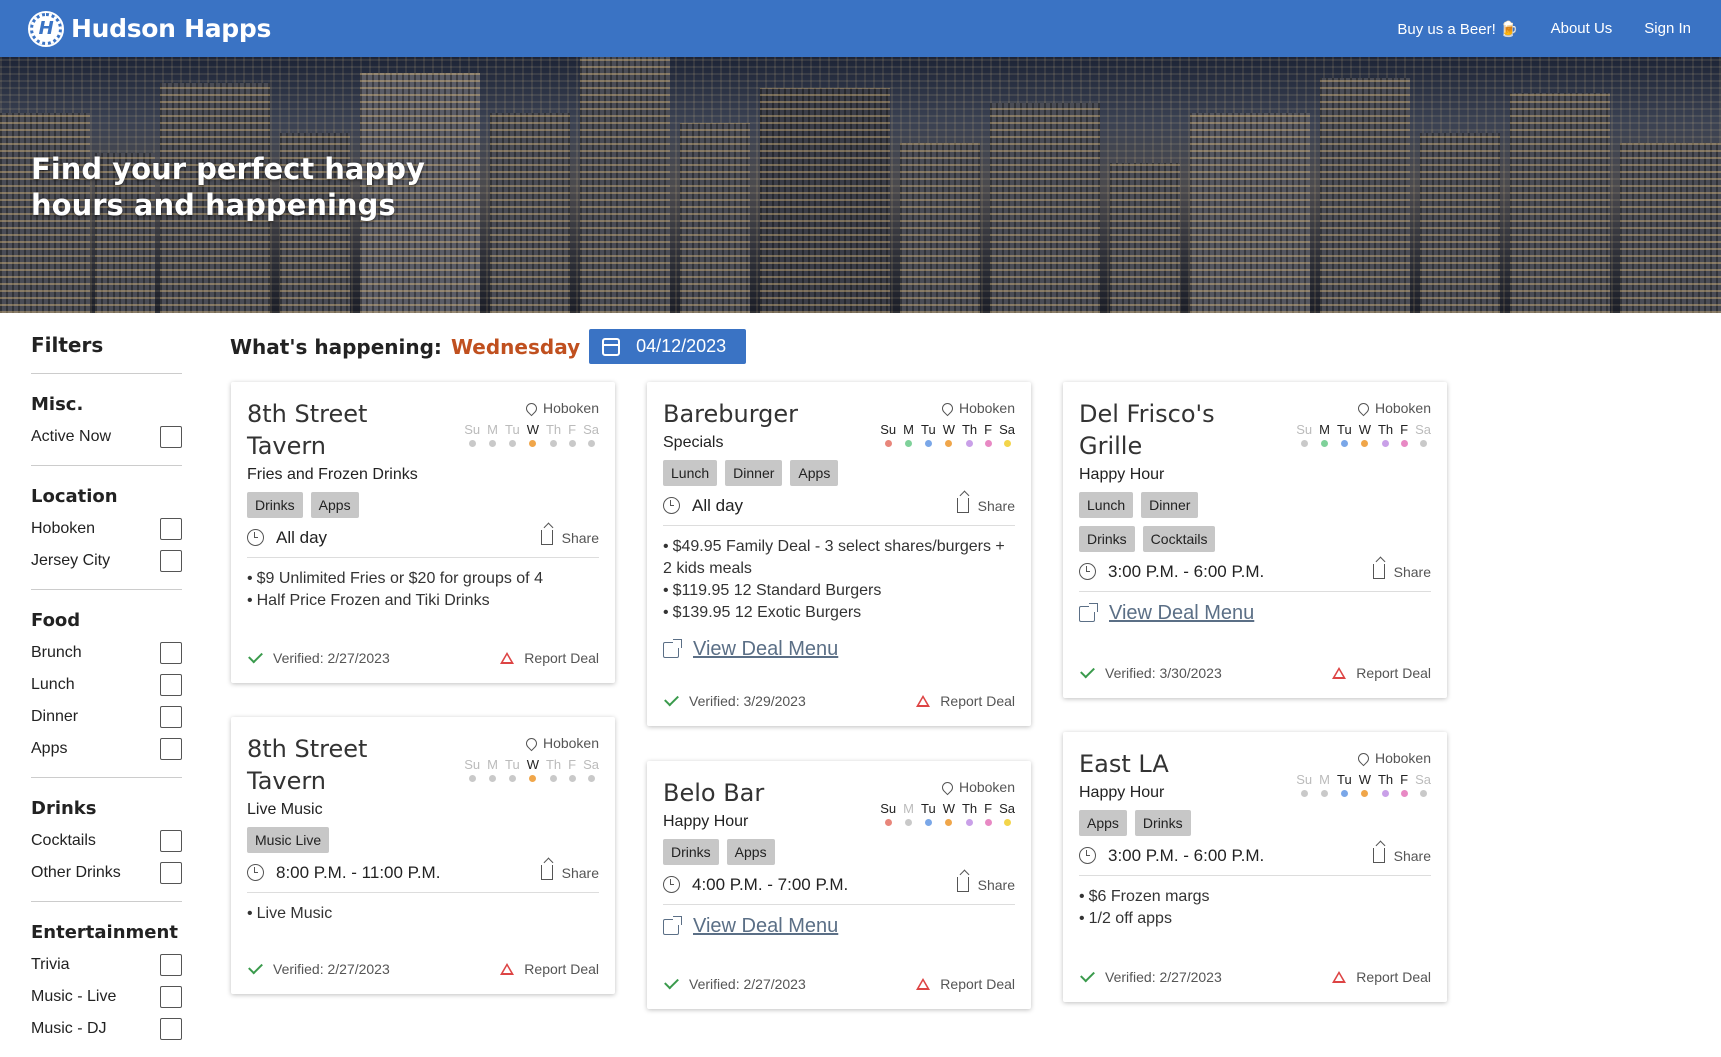  Describe the element at coordinates (1667, 29) in the screenshot. I see `nav-link-sign-in: Sign In` at that location.